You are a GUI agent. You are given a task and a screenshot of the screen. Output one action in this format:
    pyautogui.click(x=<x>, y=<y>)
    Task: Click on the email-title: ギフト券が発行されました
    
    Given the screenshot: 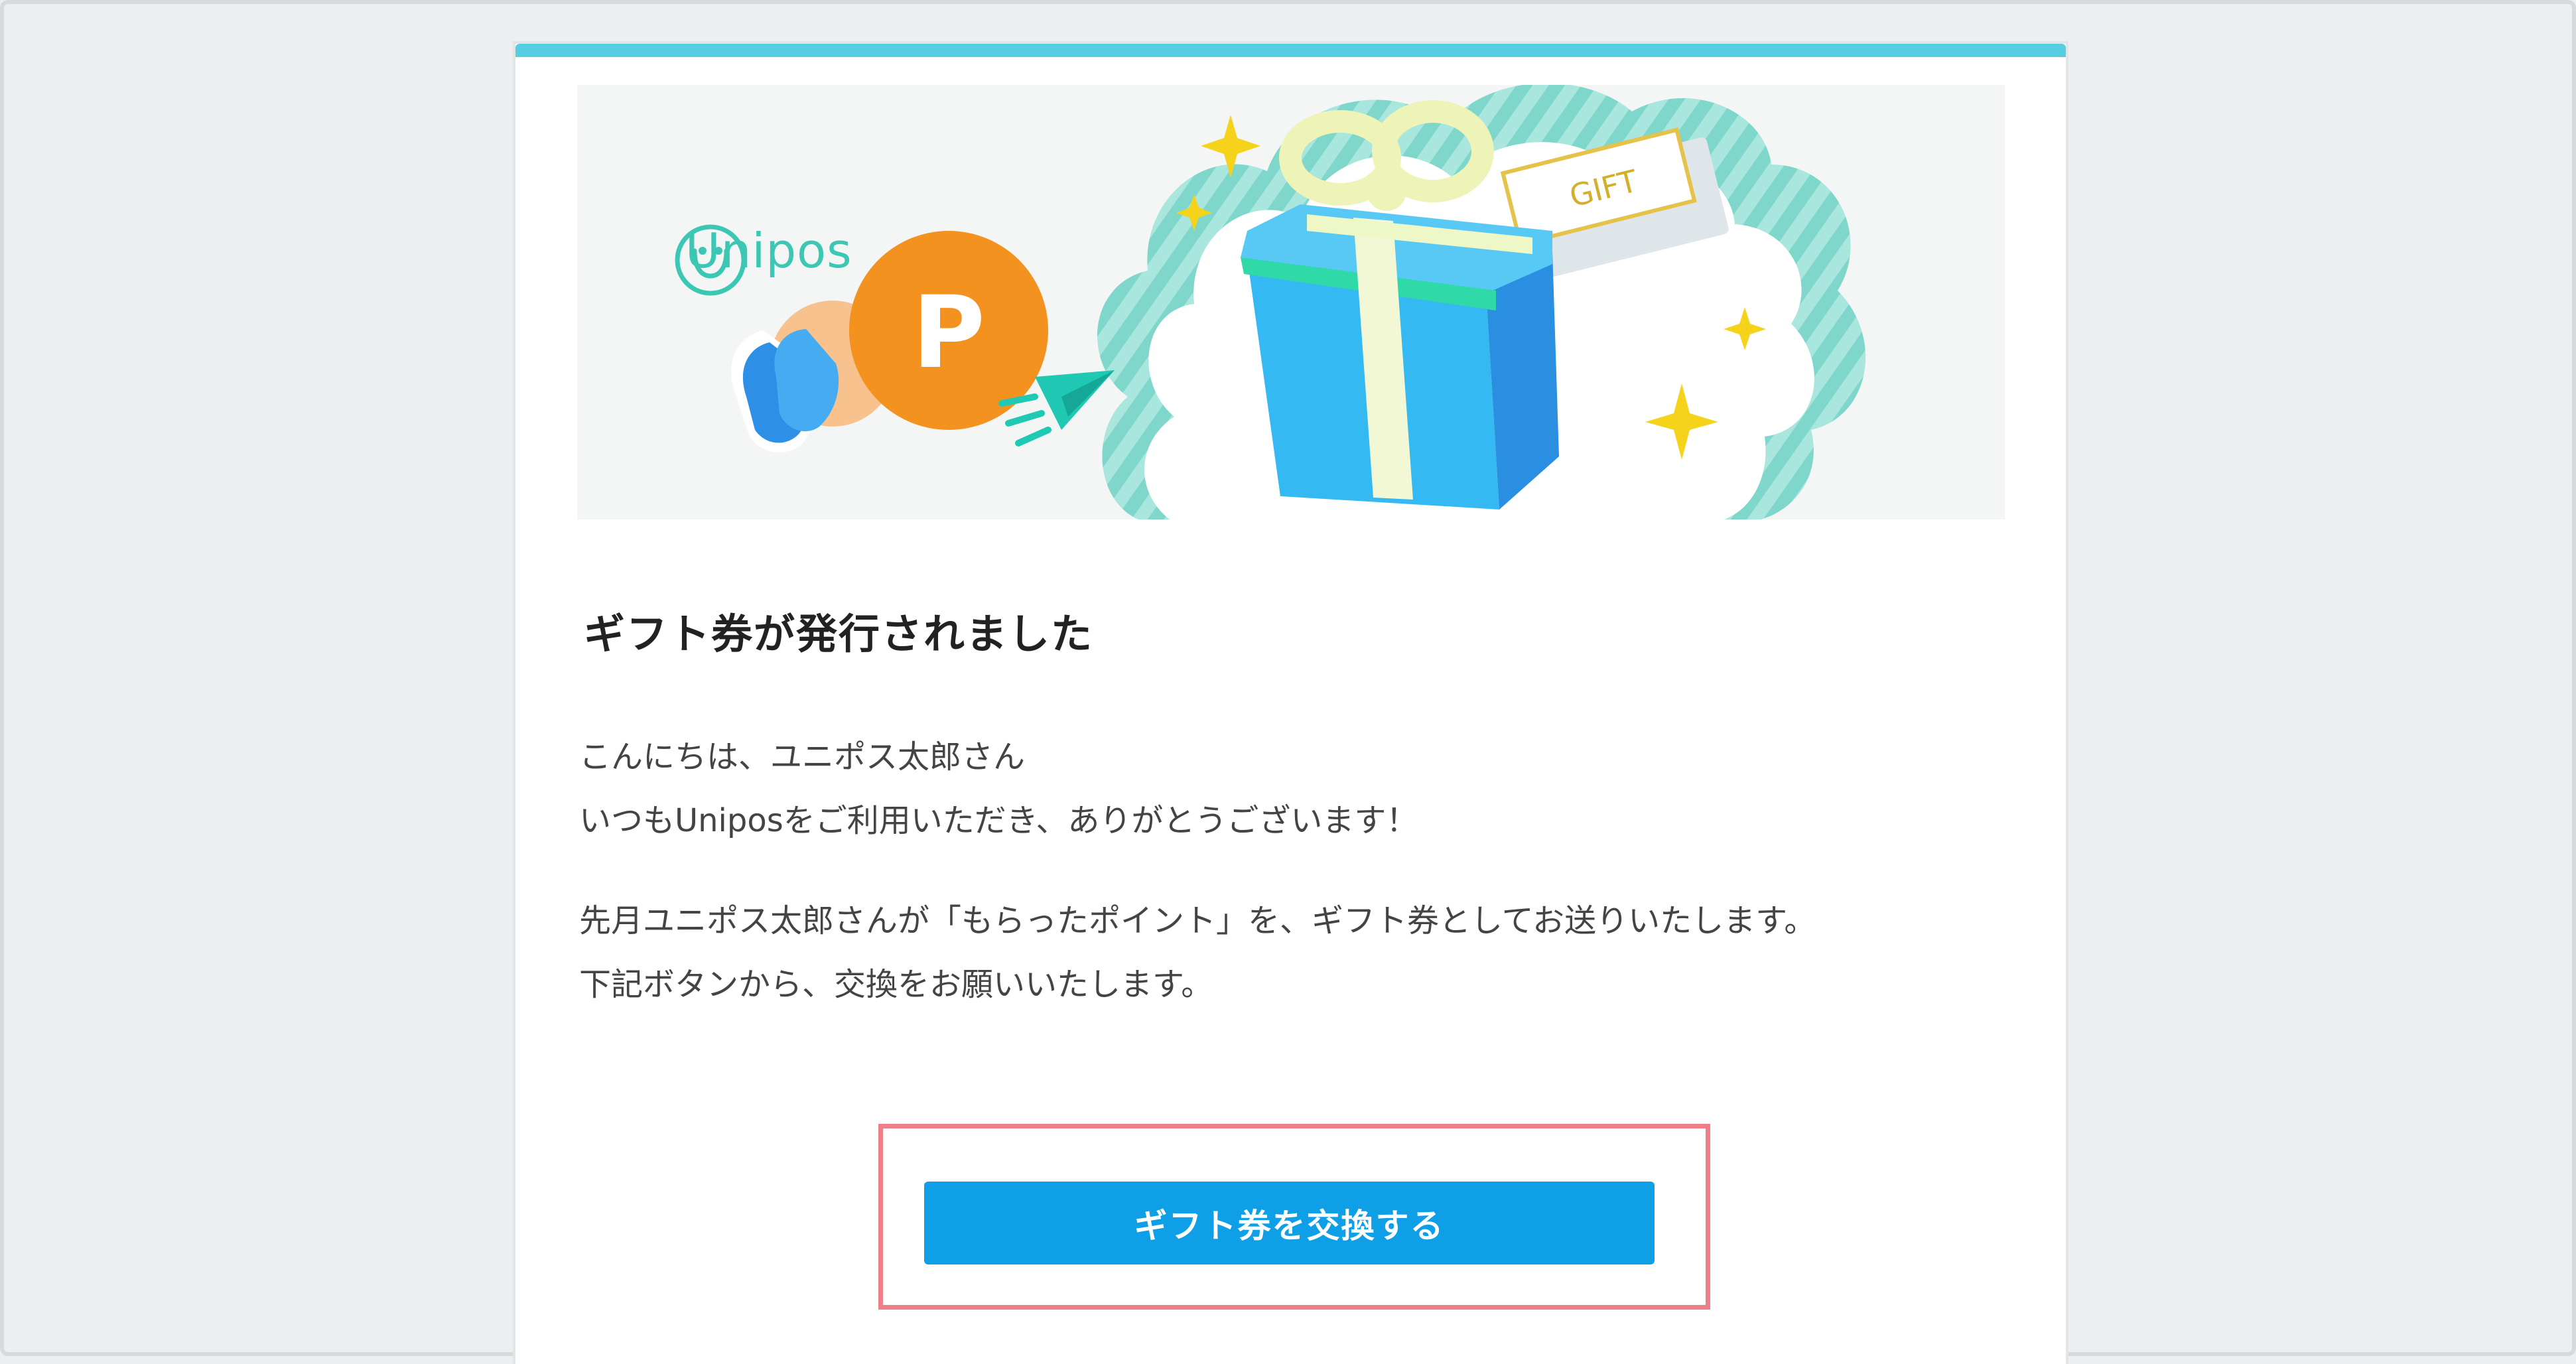 What is the action you would take?
    pyautogui.click(x=839, y=634)
    